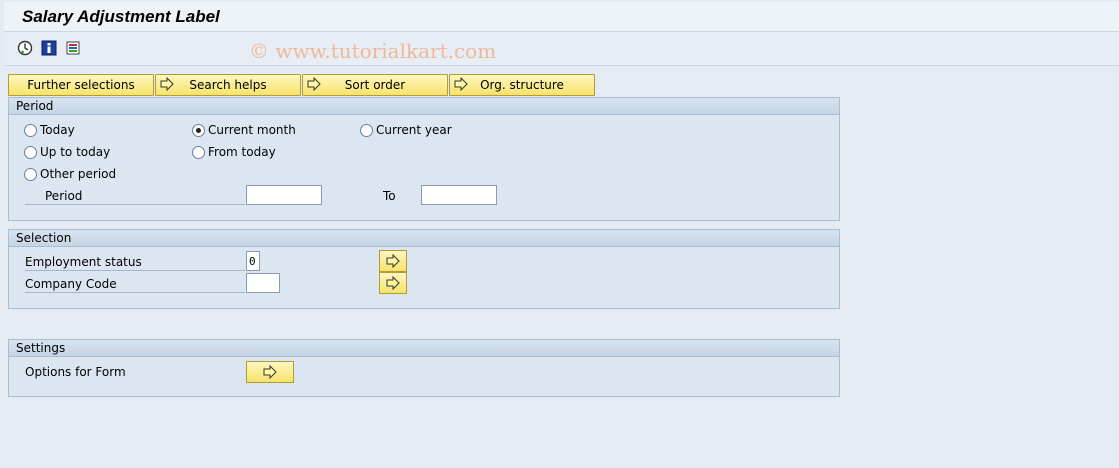 The image size is (1119, 468). I want to click on radio-current-year-label: Current year, so click(414, 130).